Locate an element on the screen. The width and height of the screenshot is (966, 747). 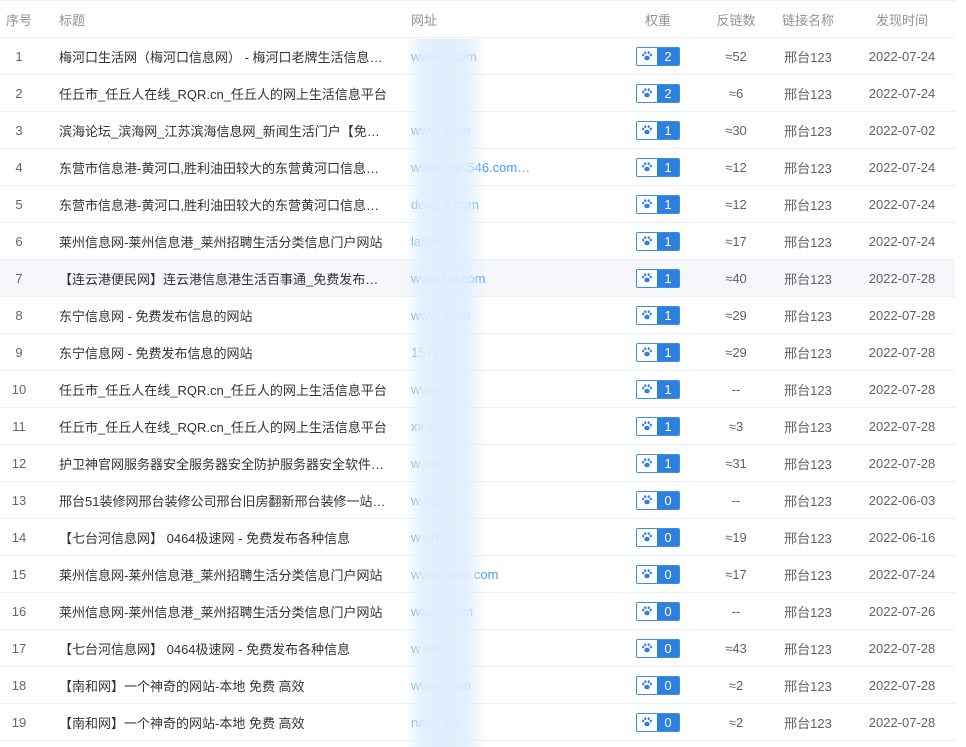
row-date: 2022-07-26 is located at coordinates (902, 611).